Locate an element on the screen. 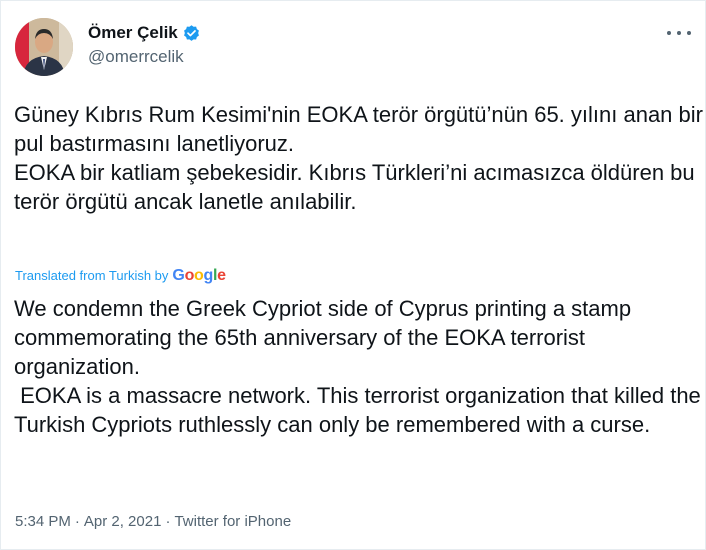  author-name-row: Ömer Çelik is located at coordinates (144, 33).